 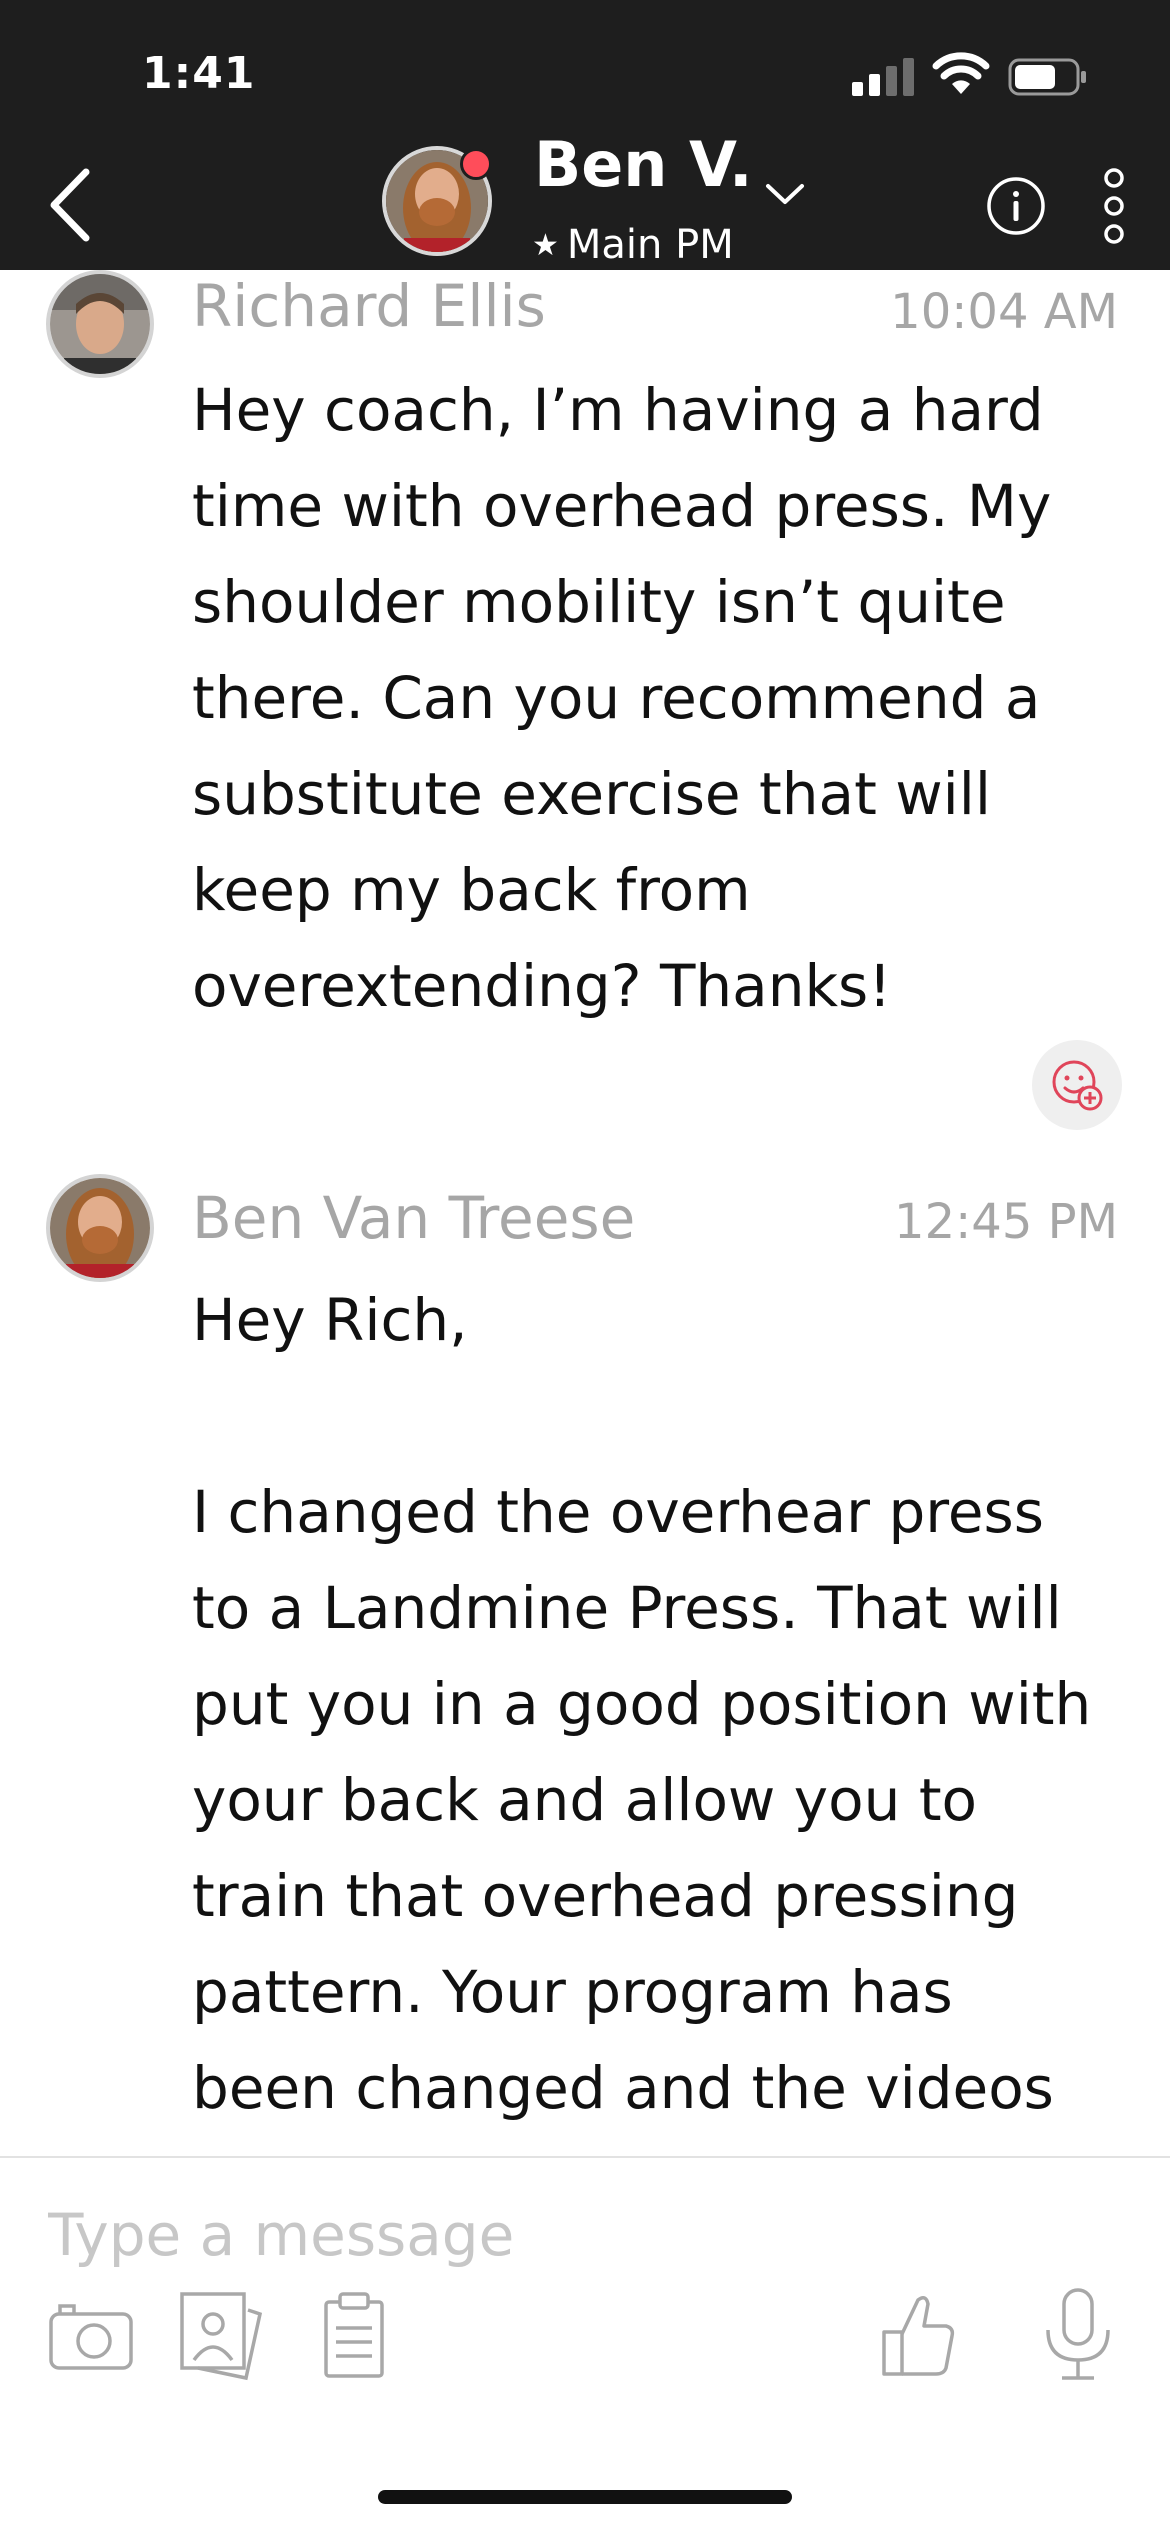 I want to click on contact-subtitle: ★ Main PM, so click(x=633, y=245).